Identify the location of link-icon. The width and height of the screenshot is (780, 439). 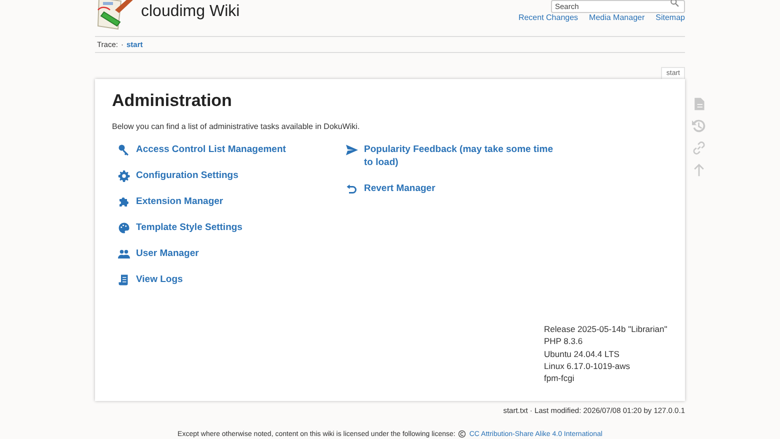
(699, 148).